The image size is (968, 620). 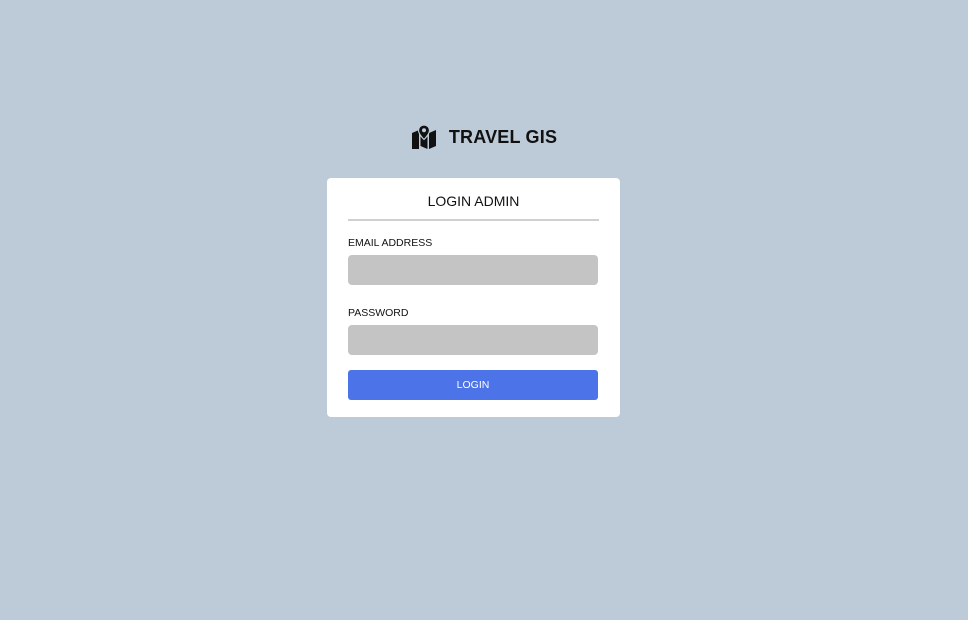 What do you see at coordinates (473, 270) in the screenshot?
I see `email-field` at bounding box center [473, 270].